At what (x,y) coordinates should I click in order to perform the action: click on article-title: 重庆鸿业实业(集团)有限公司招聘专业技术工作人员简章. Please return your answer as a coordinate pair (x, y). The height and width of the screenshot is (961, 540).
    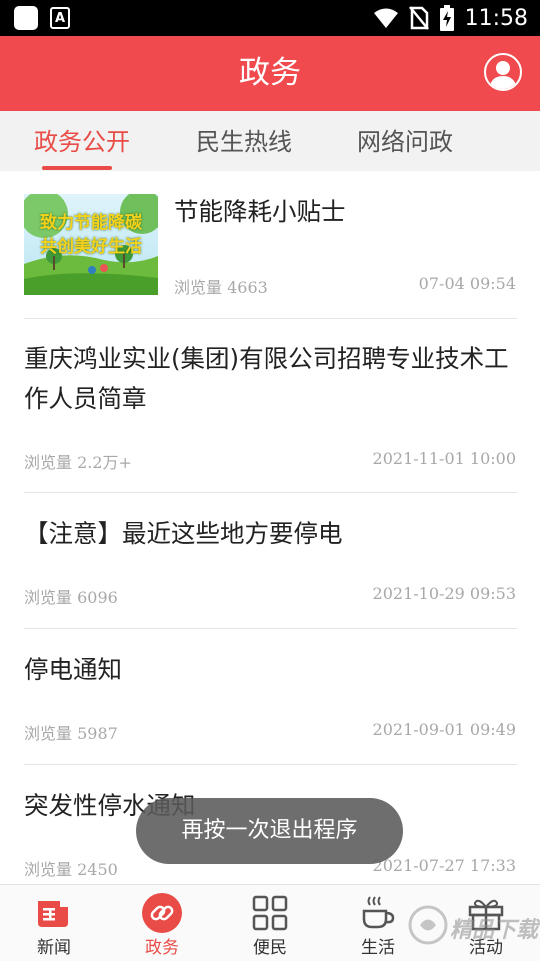
    Looking at the image, I should click on (266, 378).